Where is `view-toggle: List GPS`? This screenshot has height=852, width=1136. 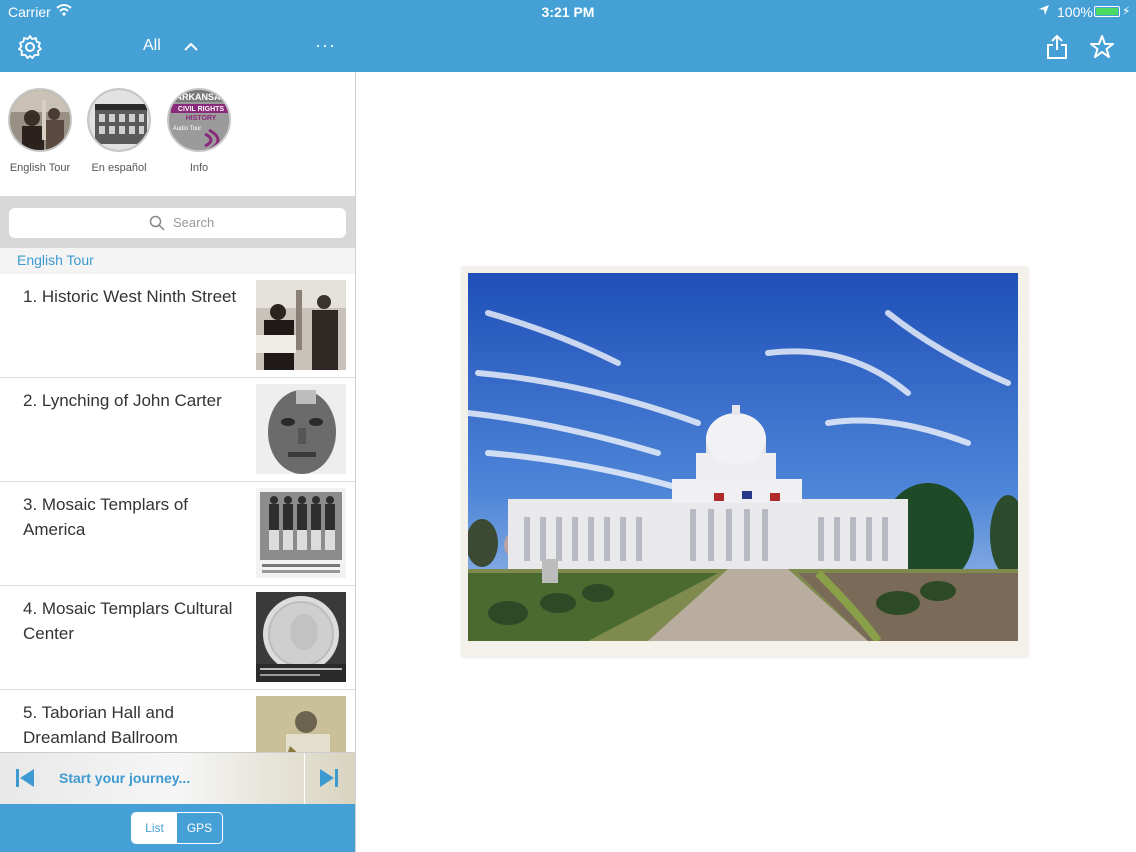 view-toggle: List GPS is located at coordinates (177, 828).